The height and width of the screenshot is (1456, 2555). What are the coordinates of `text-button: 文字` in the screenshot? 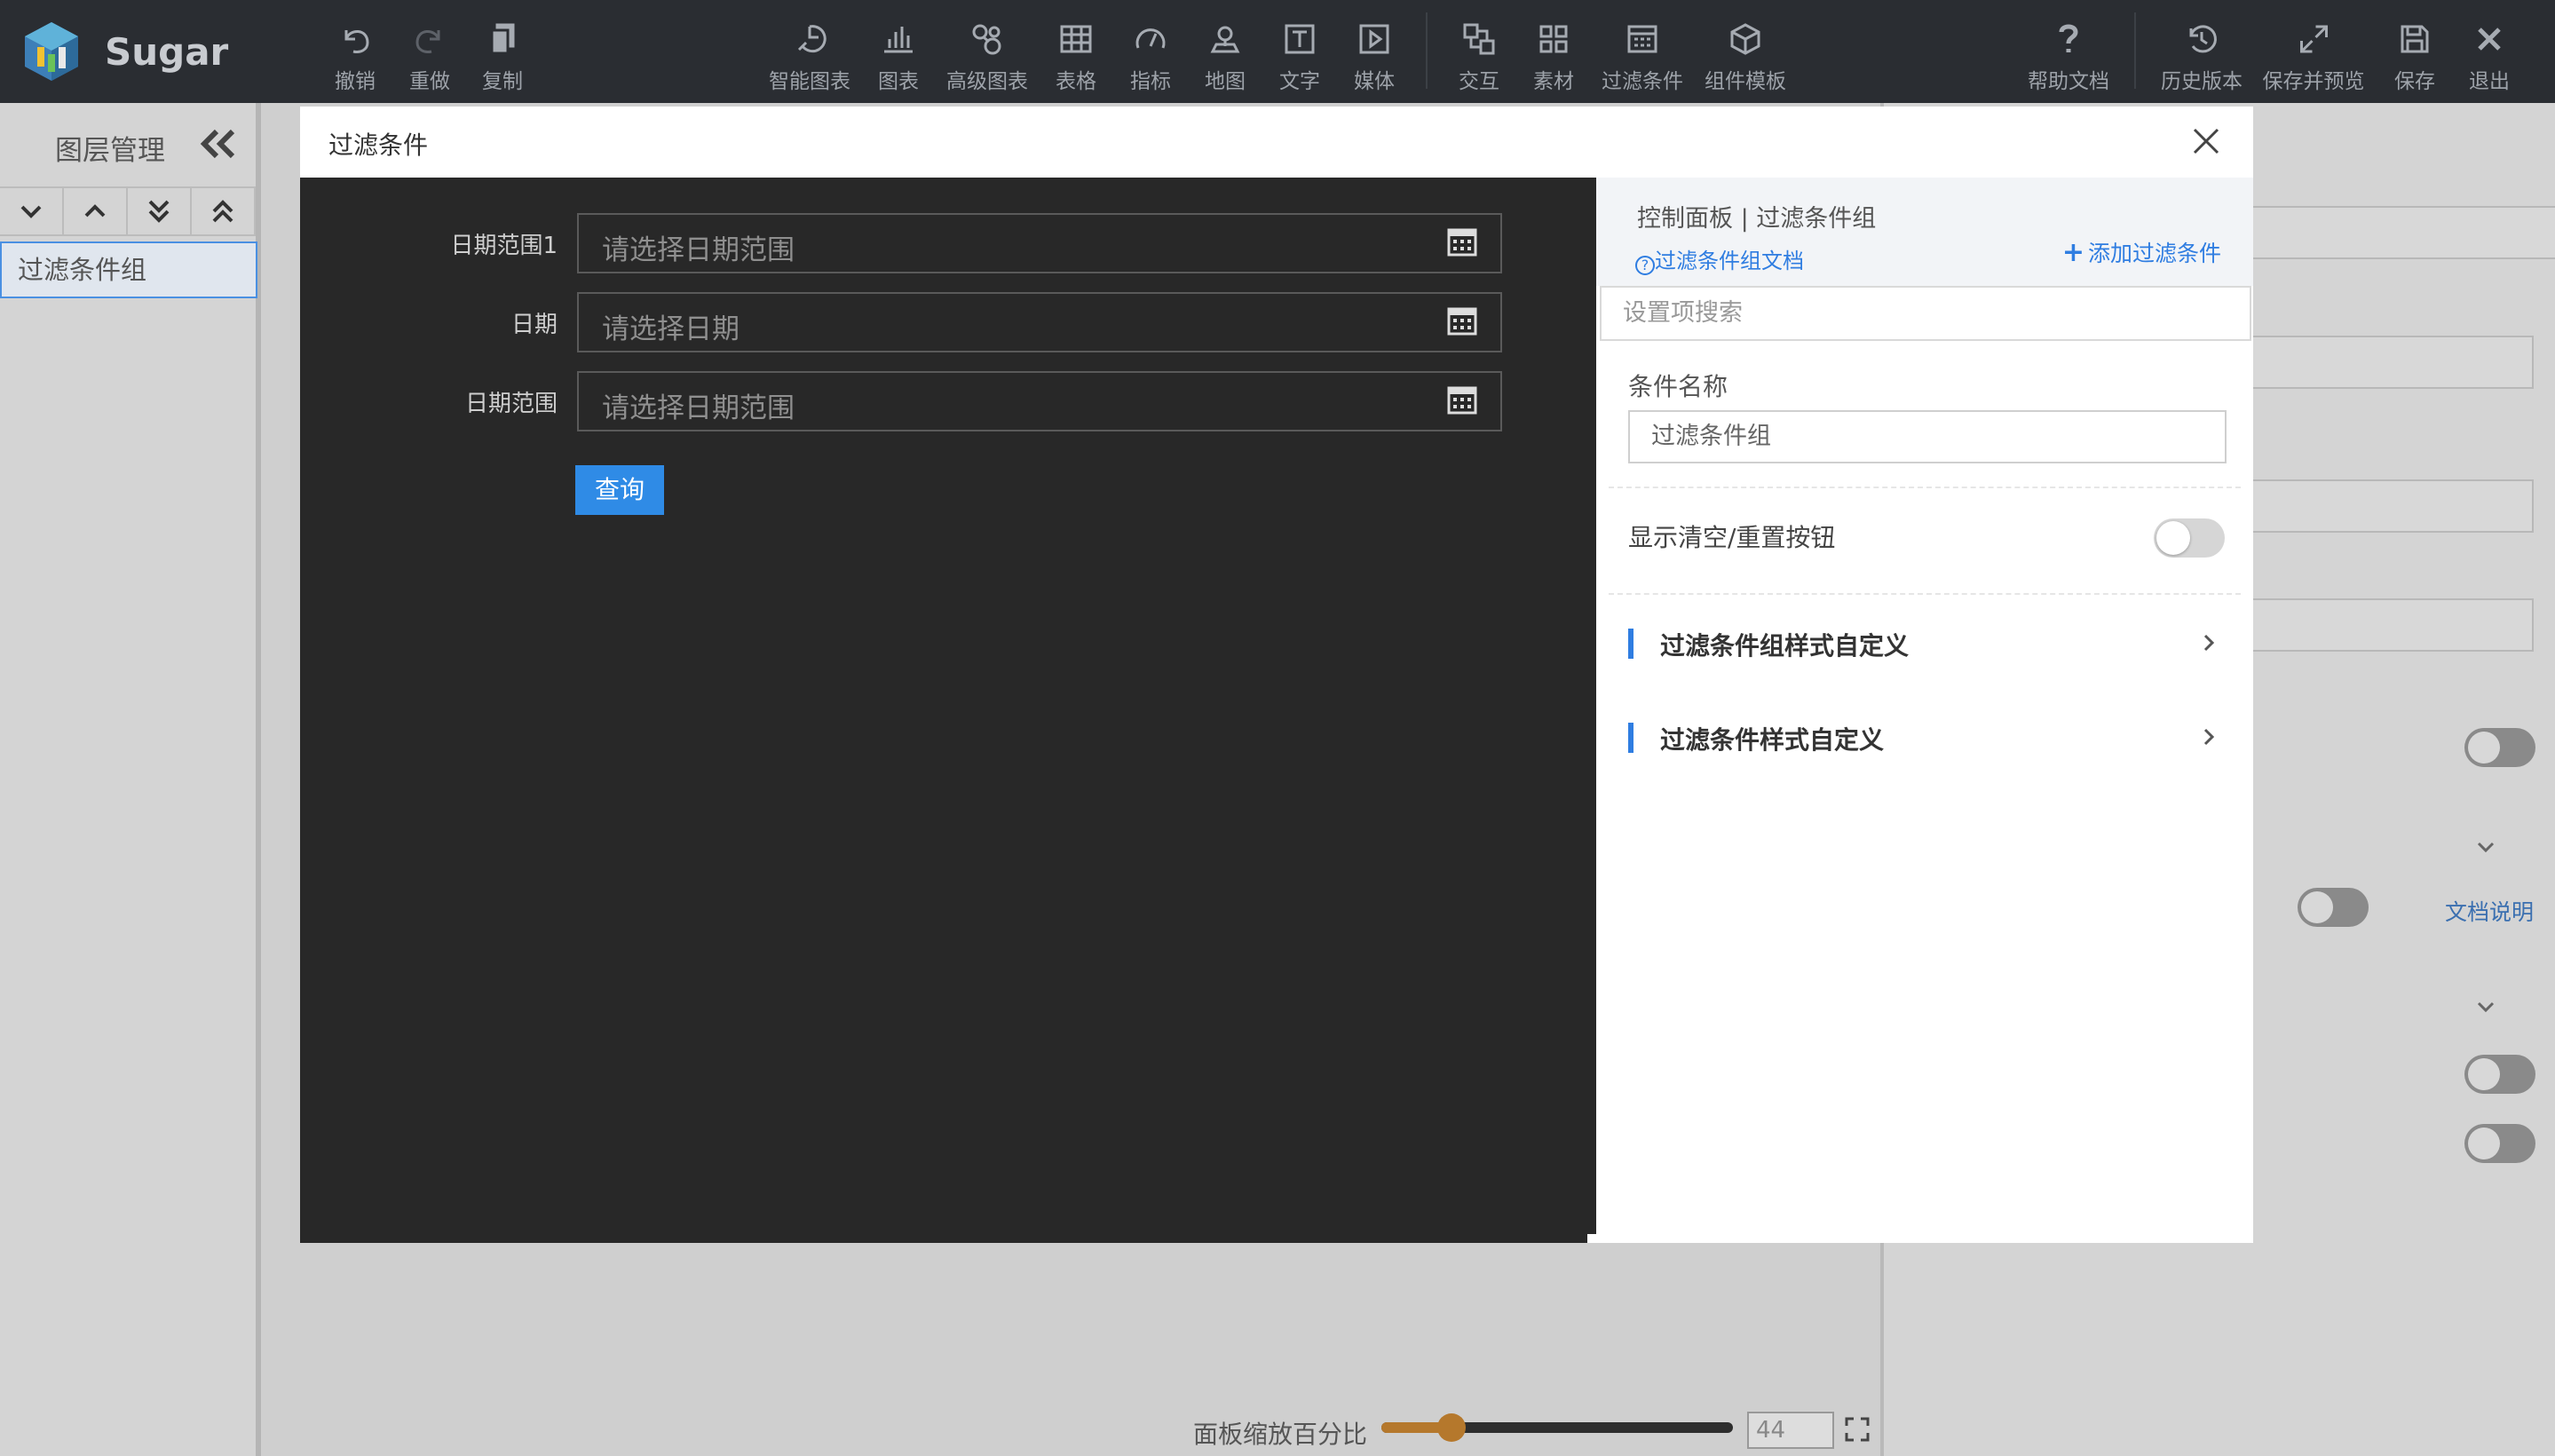 It's located at (1299, 57).